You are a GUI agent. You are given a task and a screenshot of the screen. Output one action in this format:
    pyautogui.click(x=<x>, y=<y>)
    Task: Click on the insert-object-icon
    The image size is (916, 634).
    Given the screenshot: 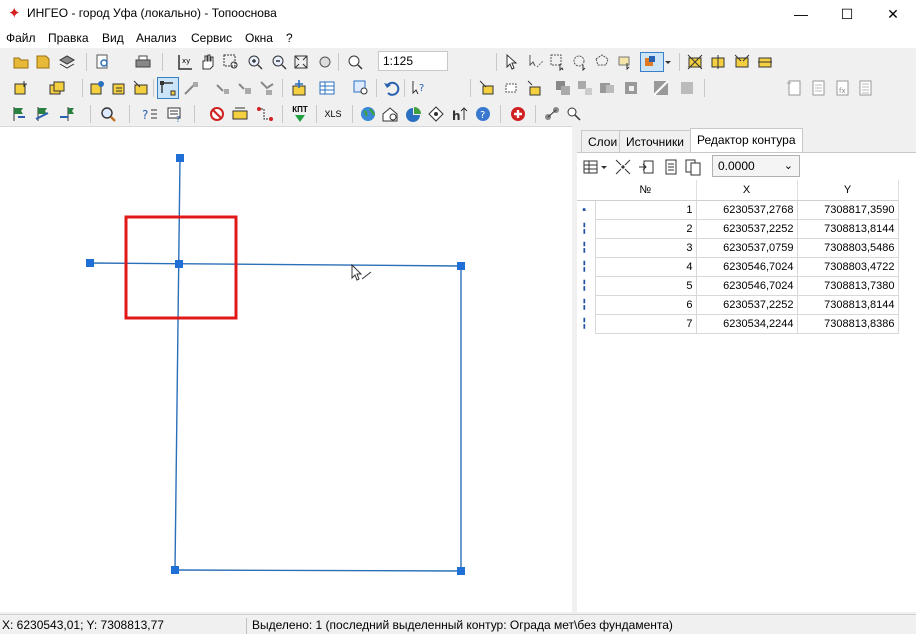 What is the action you would take?
    pyautogui.click(x=299, y=88)
    